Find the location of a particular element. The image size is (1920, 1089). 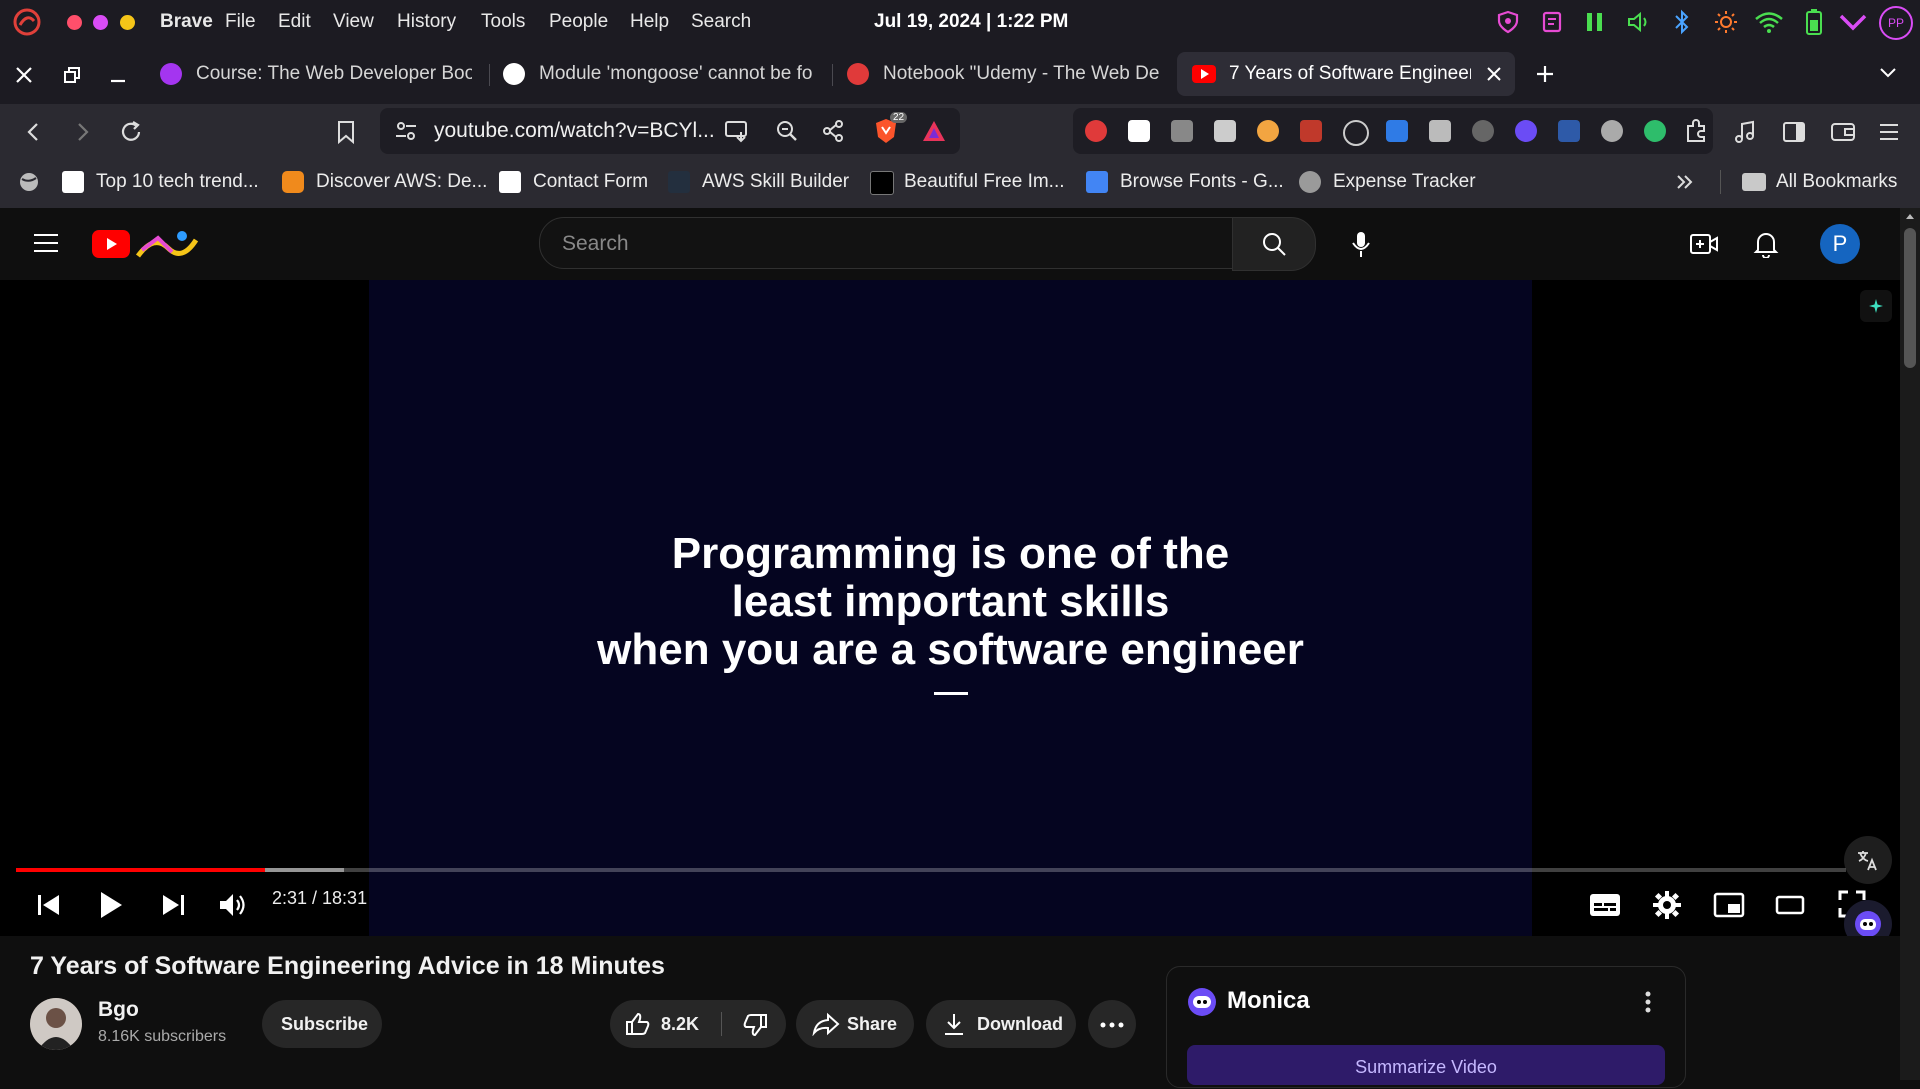

wifi-icon is located at coordinates (1769, 22).